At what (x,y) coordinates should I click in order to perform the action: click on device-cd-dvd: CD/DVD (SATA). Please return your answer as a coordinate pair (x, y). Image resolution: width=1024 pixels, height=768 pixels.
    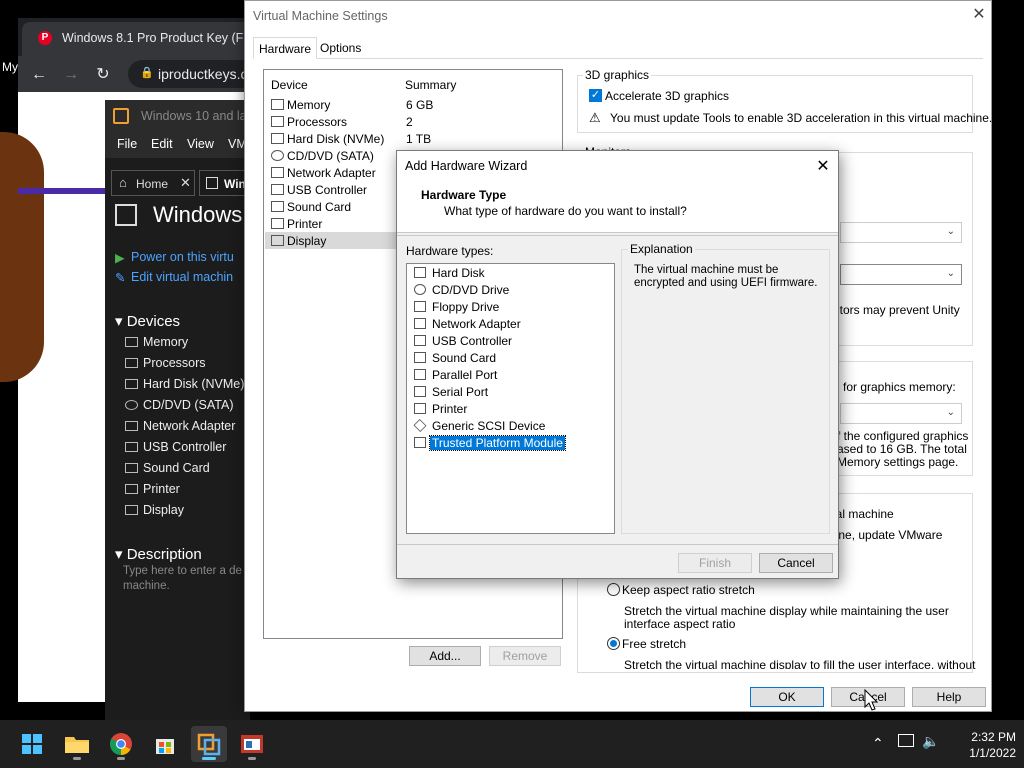
    Looking at the image, I should click on (179, 405).